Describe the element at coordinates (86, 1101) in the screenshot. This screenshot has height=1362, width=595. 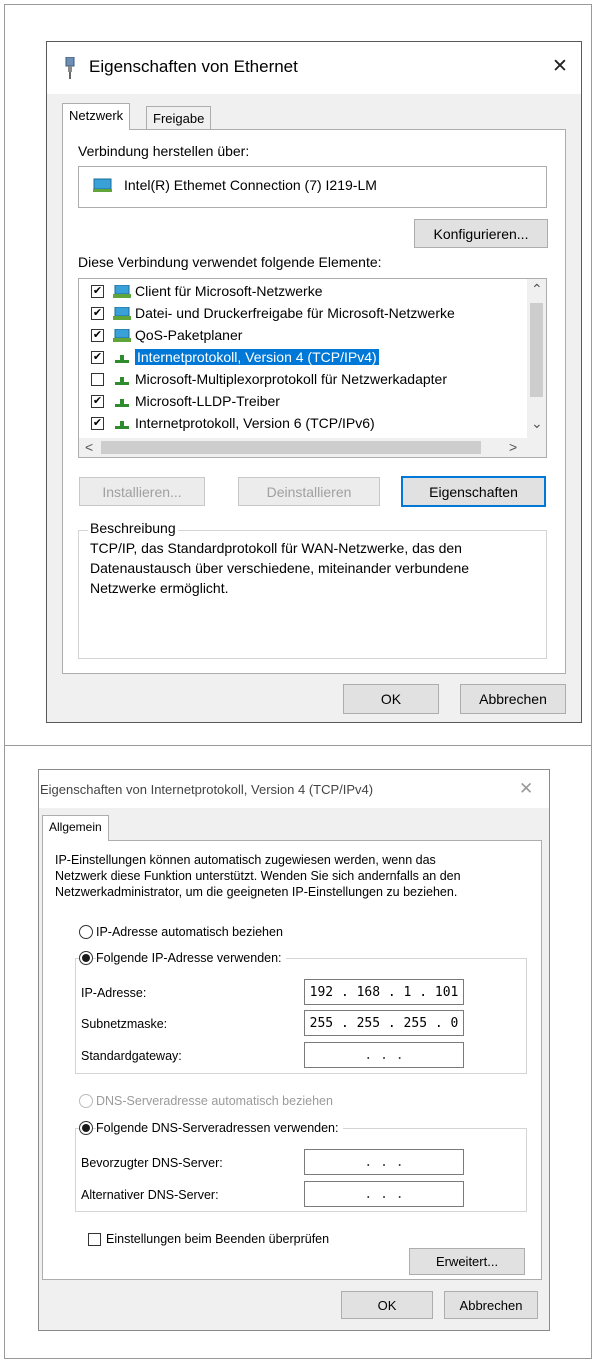
I see `dns-auto-radio` at that location.